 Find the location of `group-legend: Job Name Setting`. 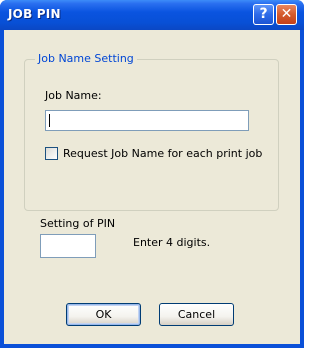

group-legend: Job Name Setting is located at coordinates (86, 59).